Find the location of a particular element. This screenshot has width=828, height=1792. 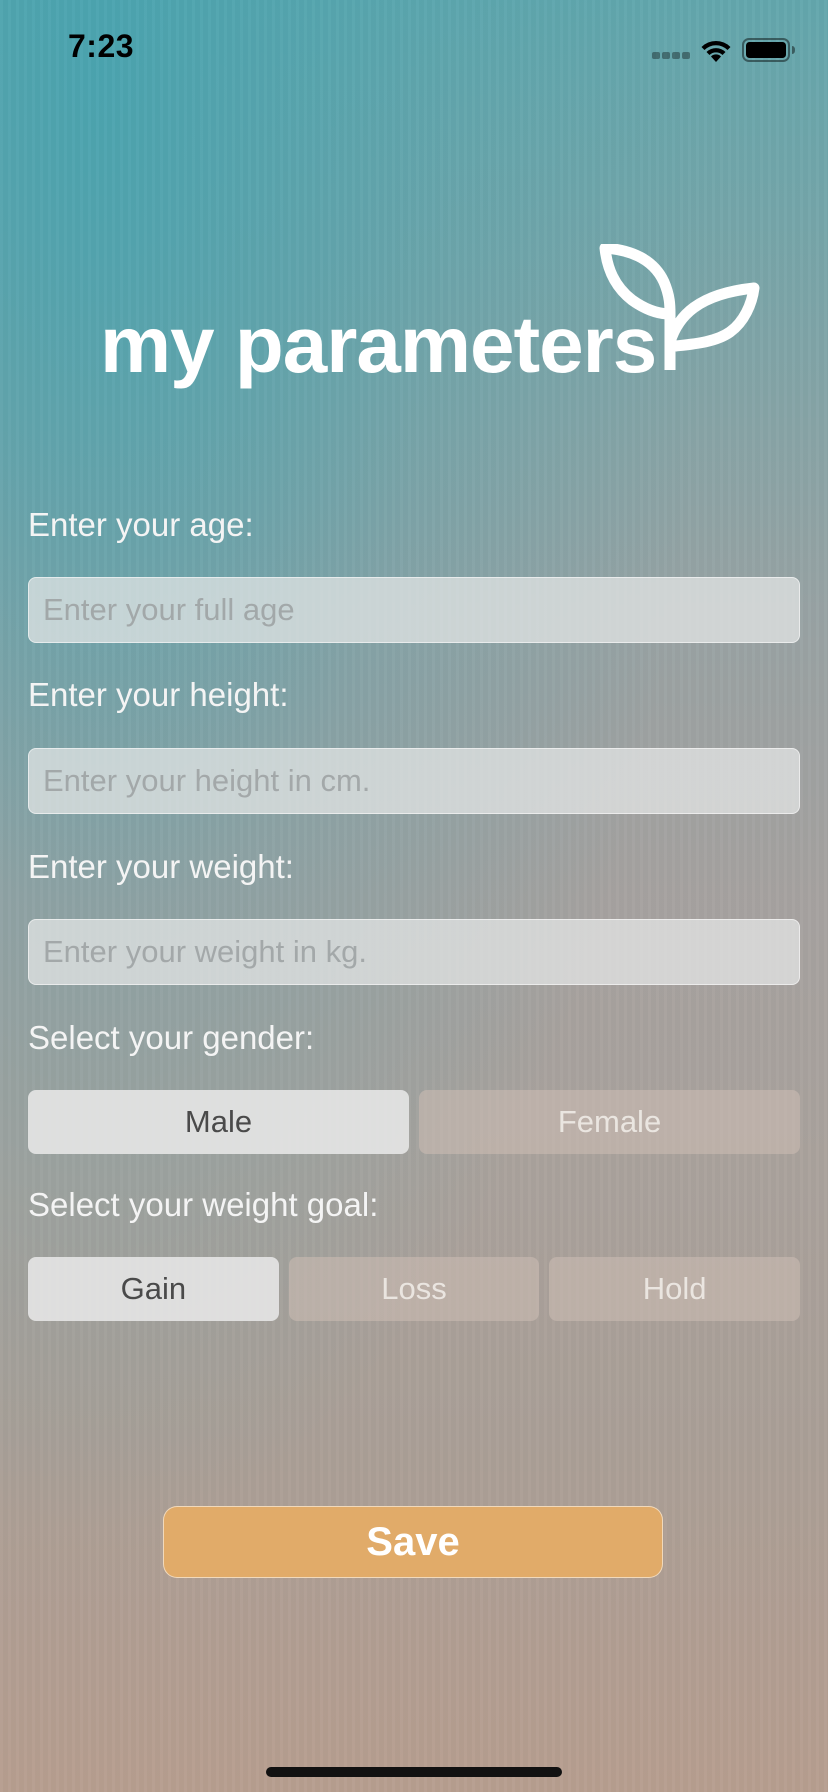

goal-option-loss: Loss is located at coordinates (414, 1289).